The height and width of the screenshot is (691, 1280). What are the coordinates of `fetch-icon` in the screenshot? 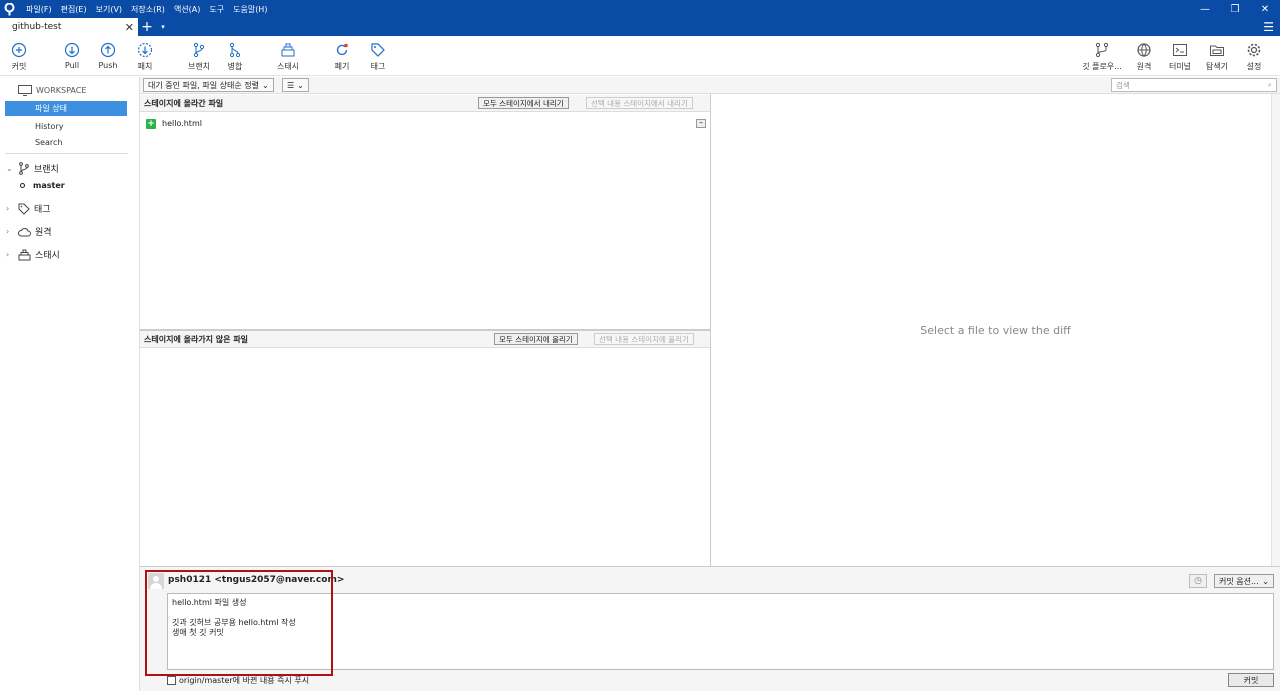 It's located at (145, 50).